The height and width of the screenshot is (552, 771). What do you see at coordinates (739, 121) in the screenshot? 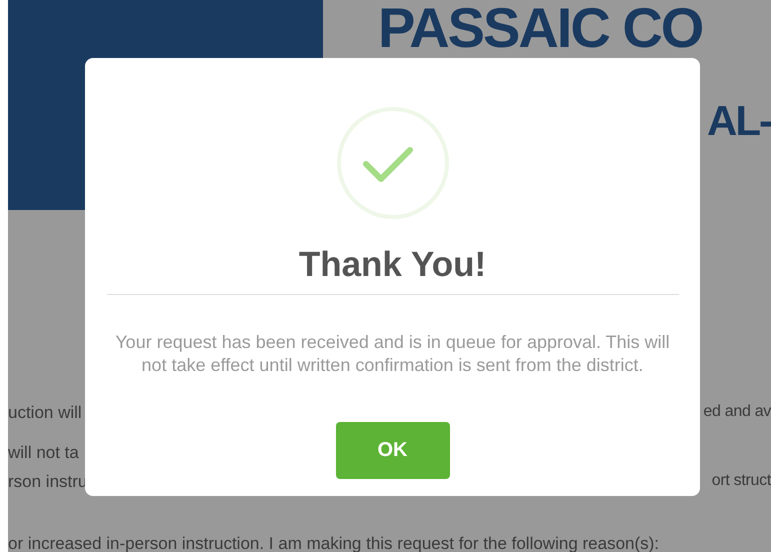
I see `page-heading: AL-` at bounding box center [739, 121].